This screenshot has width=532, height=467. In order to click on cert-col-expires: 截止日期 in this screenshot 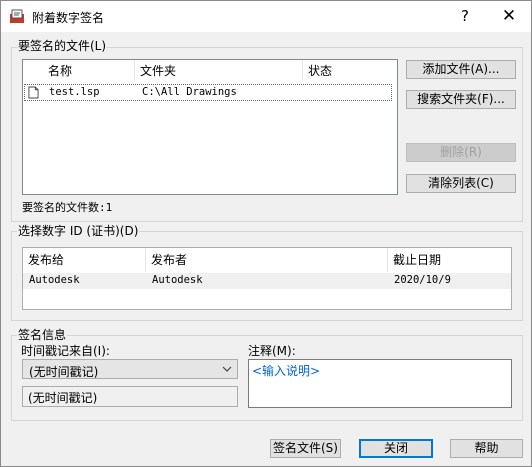, I will do `click(449, 260)`.